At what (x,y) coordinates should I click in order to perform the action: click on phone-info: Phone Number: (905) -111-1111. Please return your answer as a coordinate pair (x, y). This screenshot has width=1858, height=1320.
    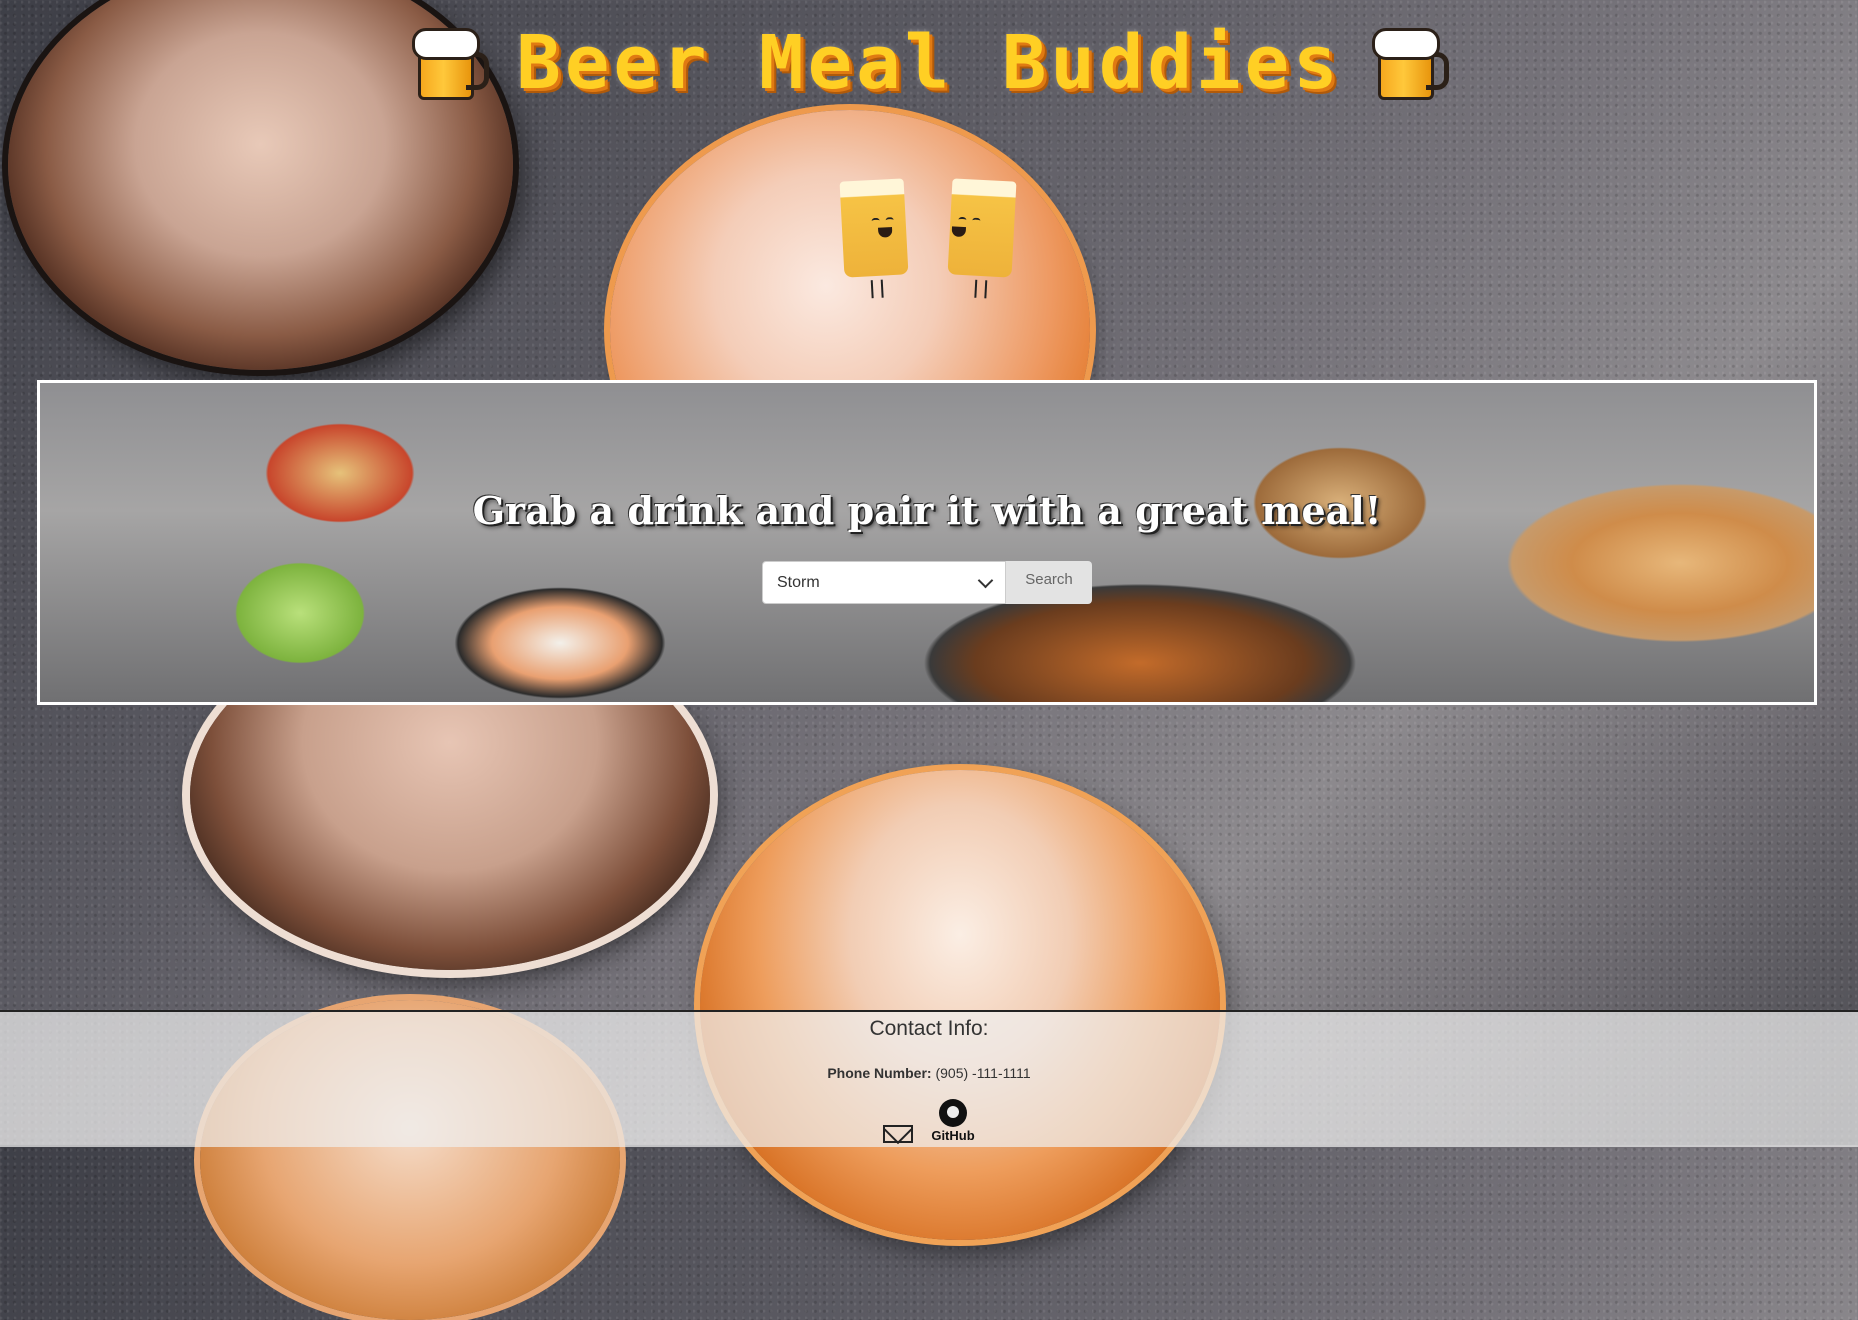
    Looking at the image, I should click on (929, 1073).